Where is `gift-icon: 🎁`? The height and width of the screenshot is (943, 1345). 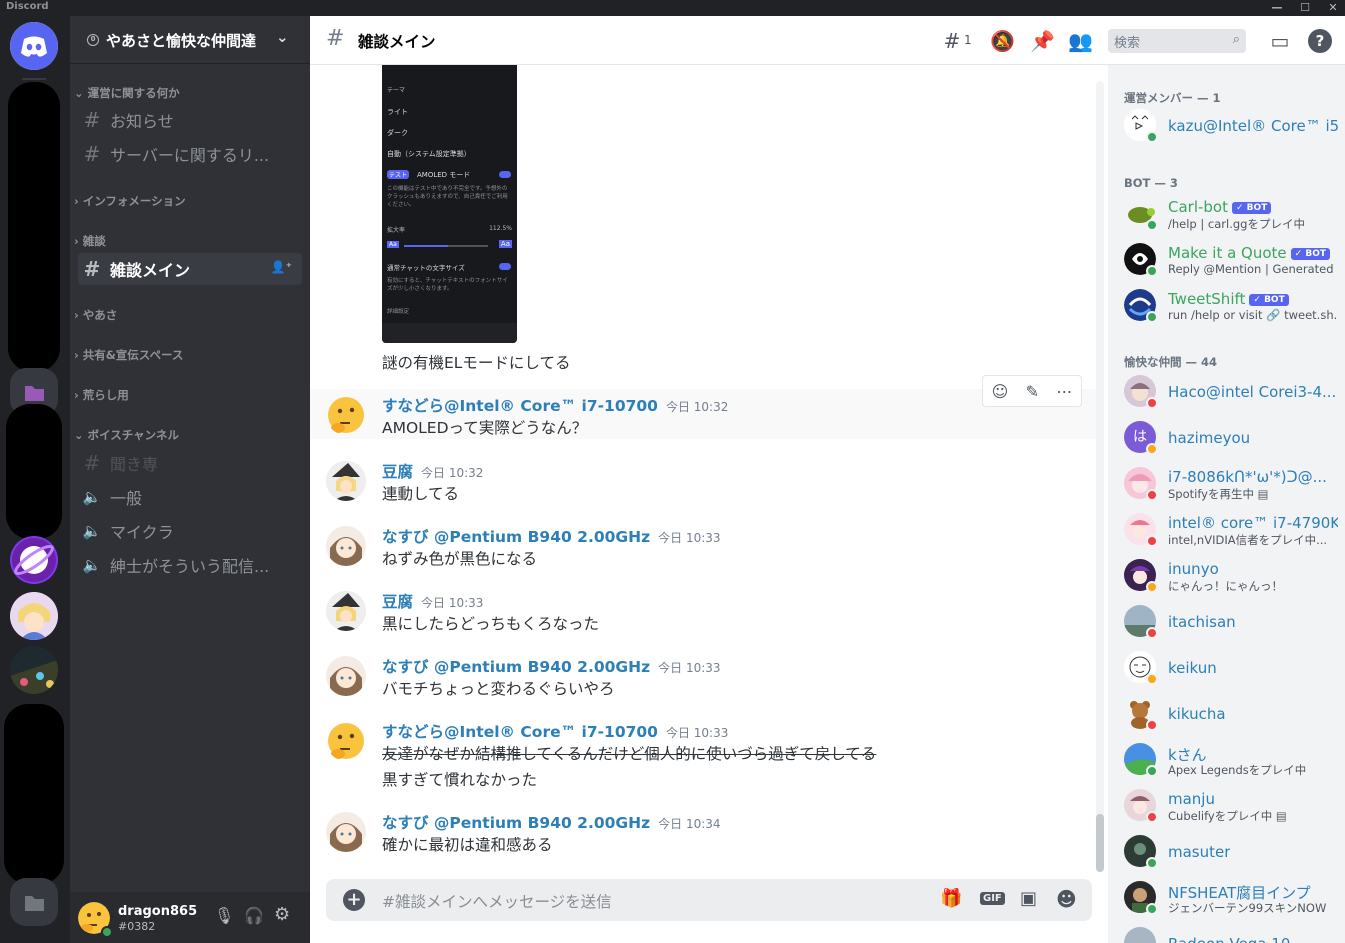
gift-icon: 🎁 is located at coordinates (951, 898).